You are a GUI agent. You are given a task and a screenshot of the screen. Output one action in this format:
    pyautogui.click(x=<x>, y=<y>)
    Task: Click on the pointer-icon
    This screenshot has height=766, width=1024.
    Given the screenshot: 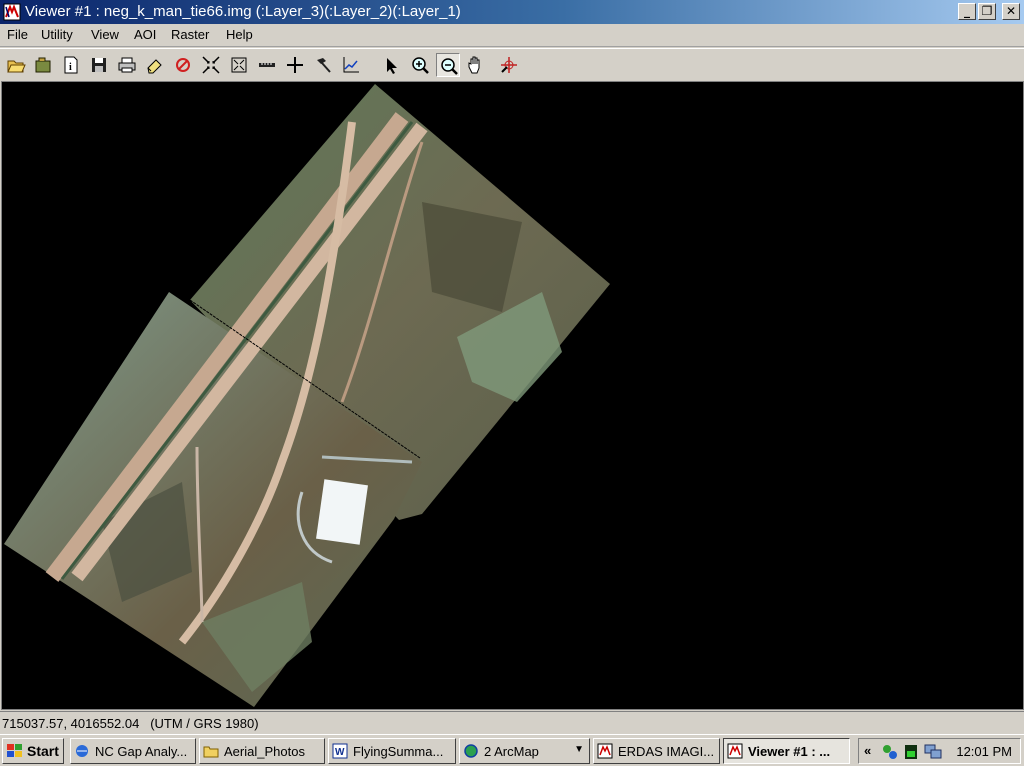 What is the action you would take?
    pyautogui.click(x=392, y=65)
    